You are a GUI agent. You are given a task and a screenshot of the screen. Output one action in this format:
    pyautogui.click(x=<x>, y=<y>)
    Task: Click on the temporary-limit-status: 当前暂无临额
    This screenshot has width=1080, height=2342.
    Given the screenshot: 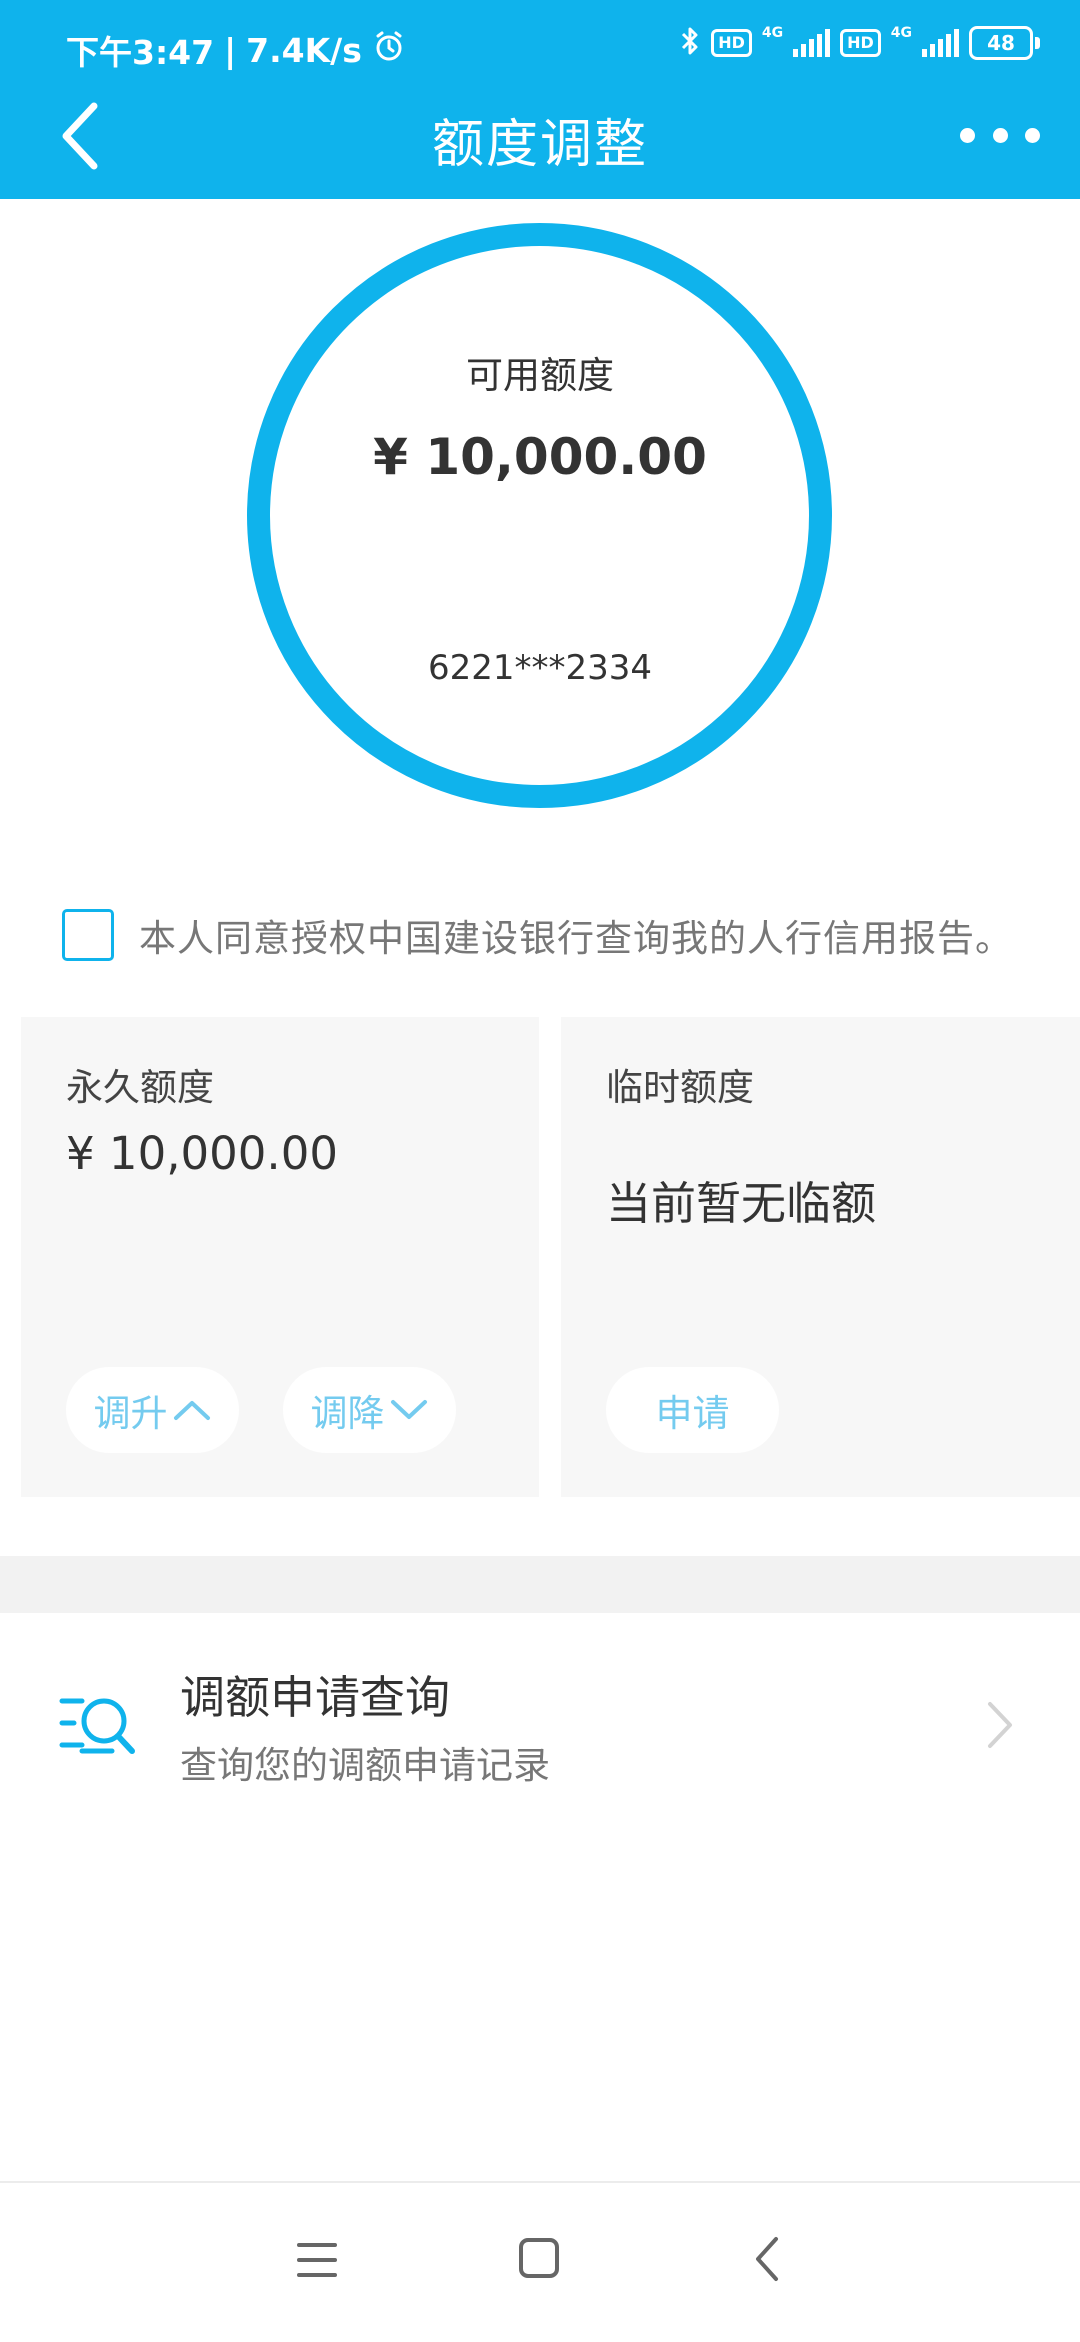 What is the action you would take?
    pyautogui.click(x=741, y=1203)
    